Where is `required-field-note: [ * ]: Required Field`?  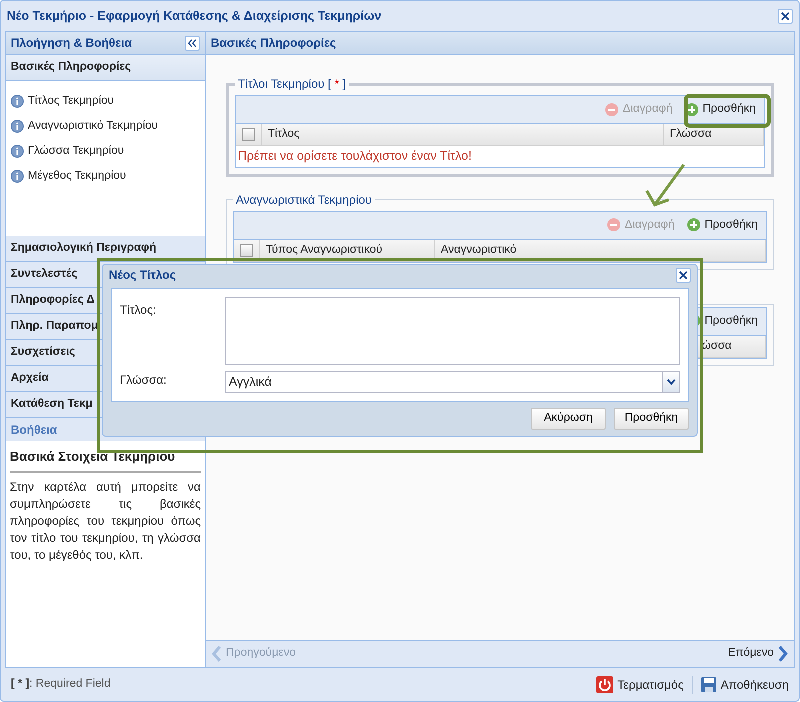 required-field-note: [ * ]: Required Field is located at coordinates (61, 684).